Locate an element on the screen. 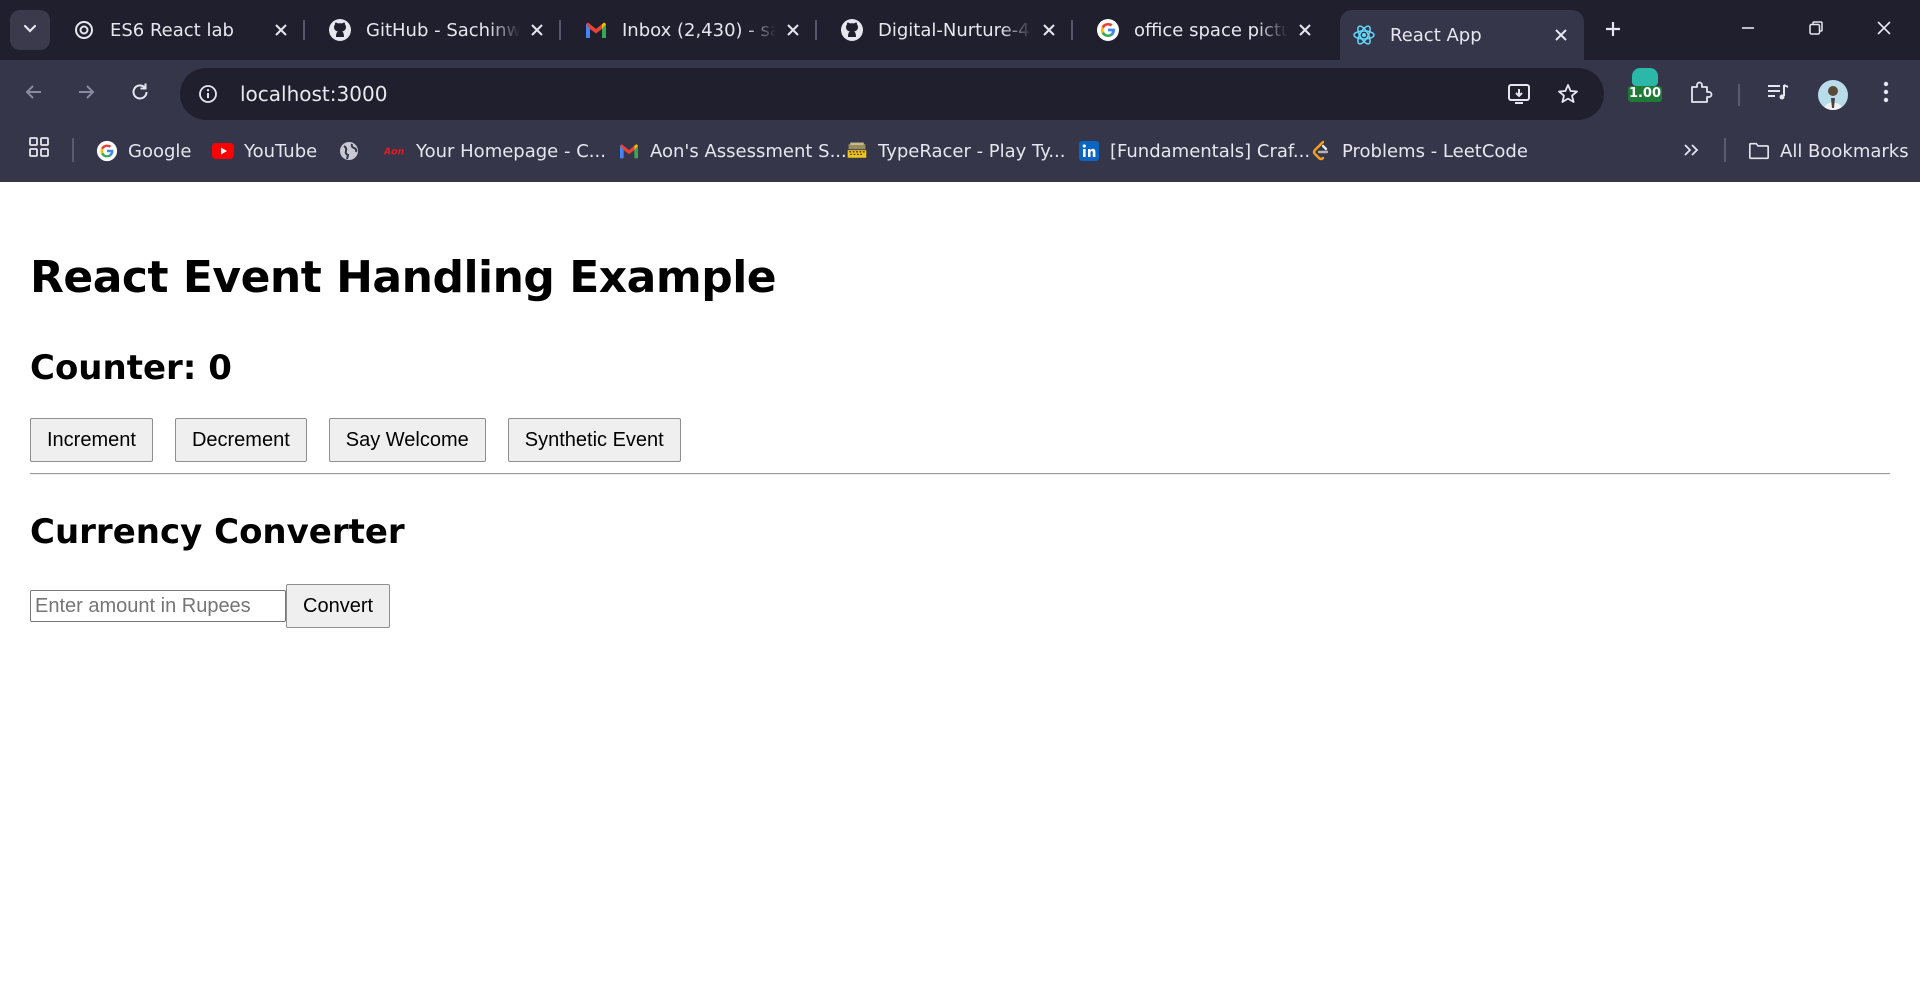  browser-tab: Inbox (2,430) - sac is located at coordinates (694, 30).